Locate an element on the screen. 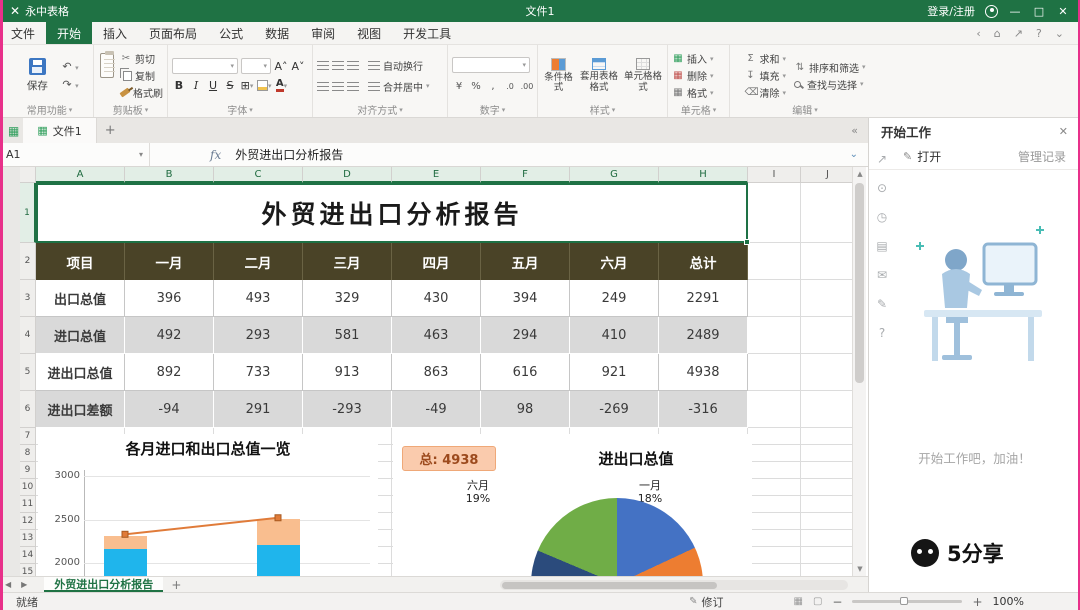  column-header-J: J is located at coordinates (826, 175).